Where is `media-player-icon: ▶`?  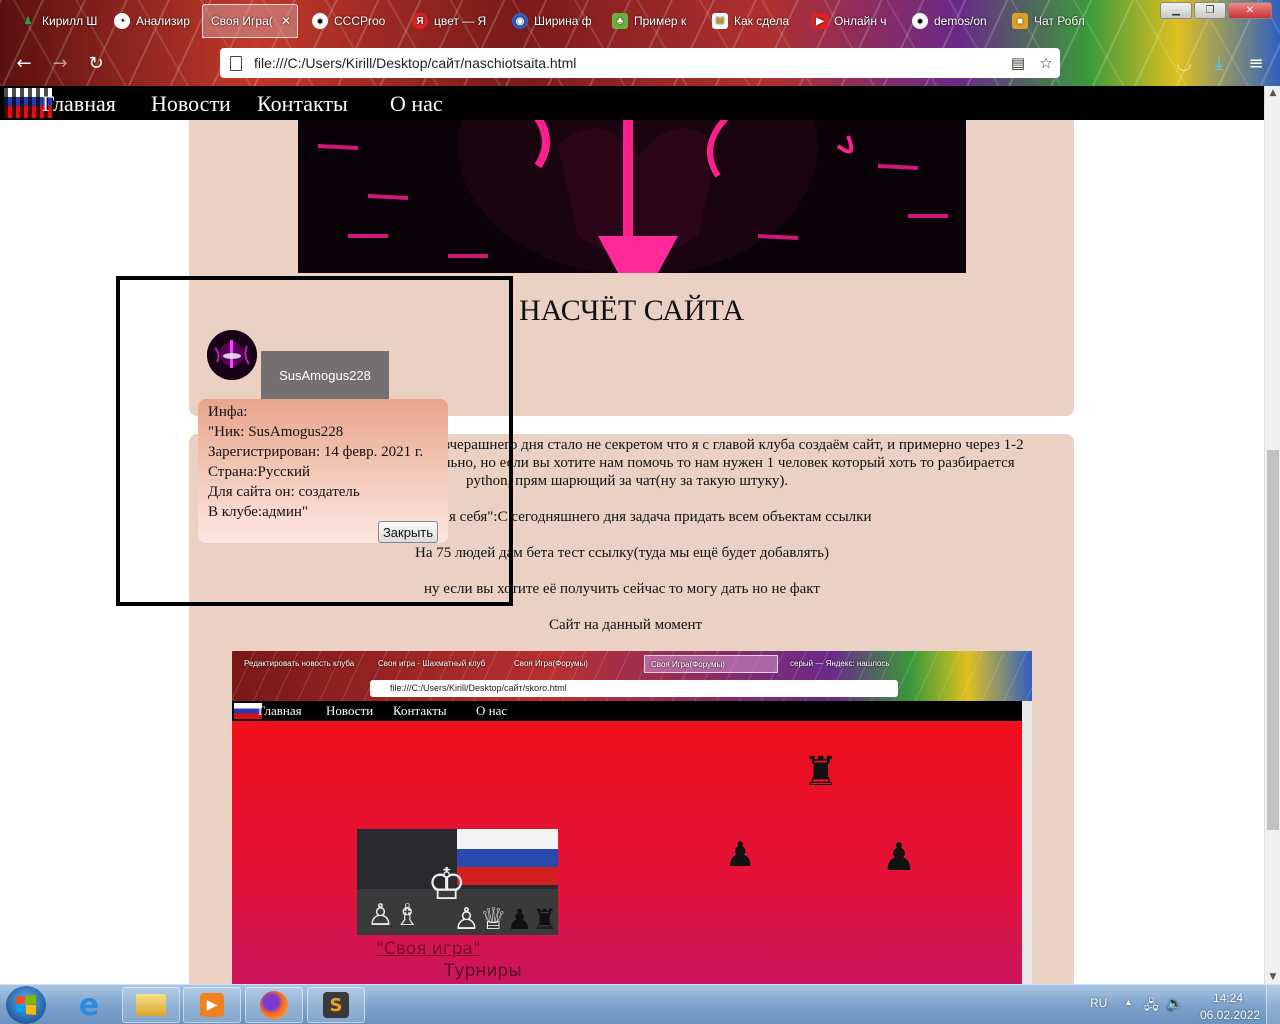 media-player-icon: ▶ is located at coordinates (212, 1005).